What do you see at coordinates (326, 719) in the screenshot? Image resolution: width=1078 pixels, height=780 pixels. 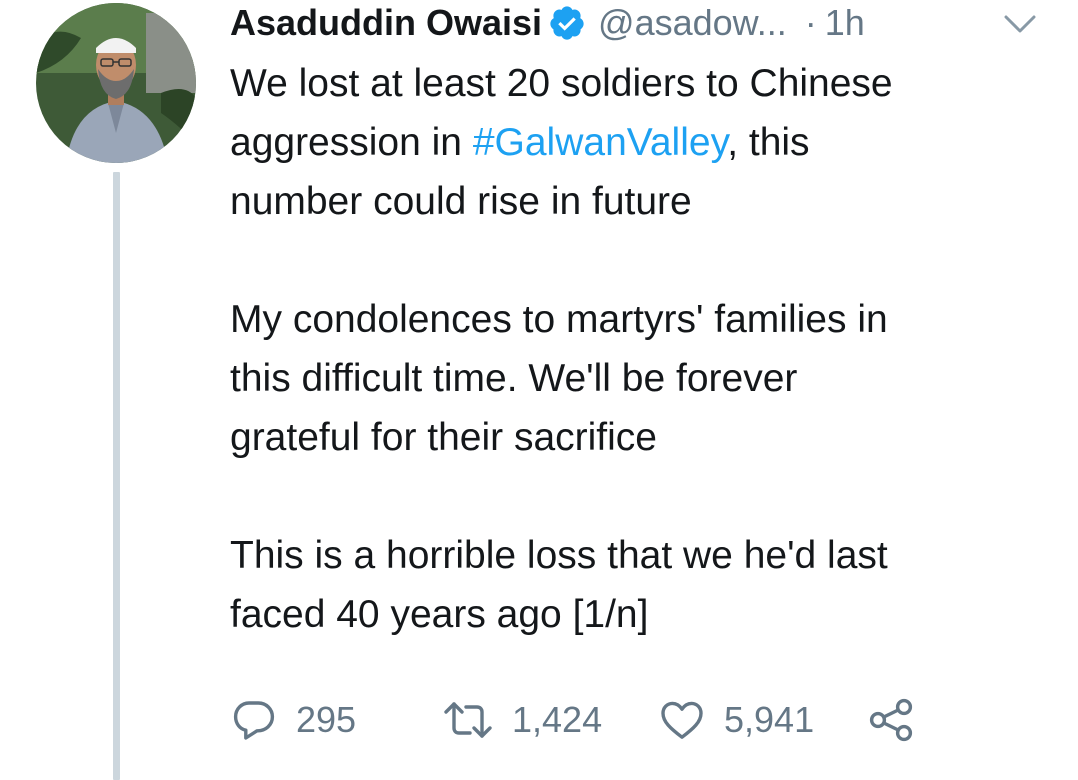 I see `reply-count: 295` at bounding box center [326, 719].